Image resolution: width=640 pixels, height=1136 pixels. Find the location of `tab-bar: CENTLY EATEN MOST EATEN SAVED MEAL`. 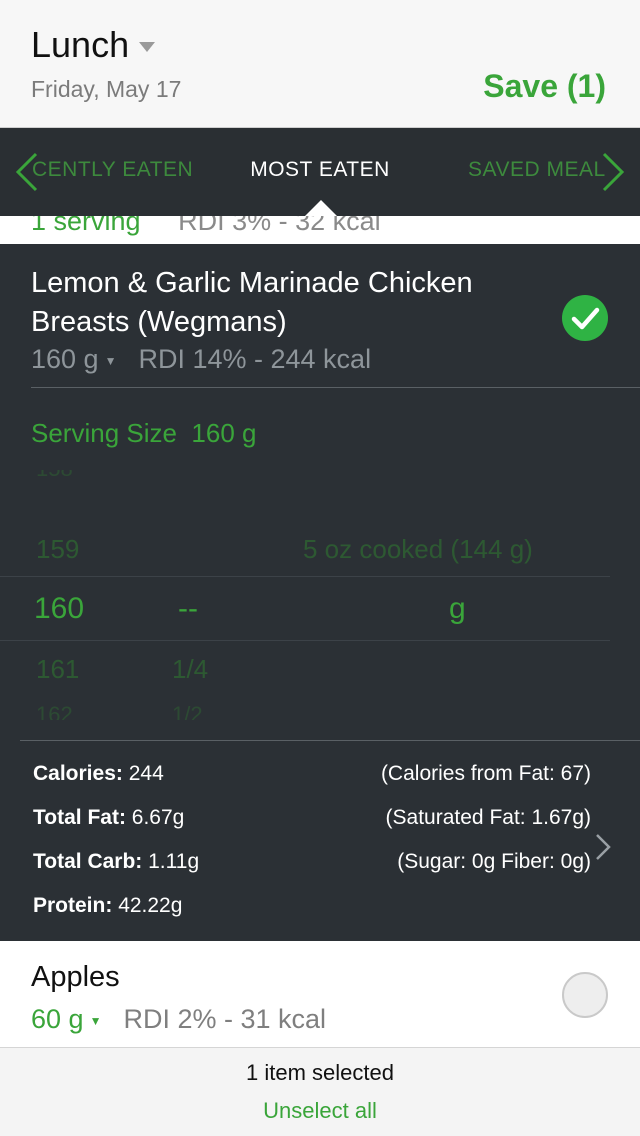

tab-bar: CENTLY EATEN MOST EATEN SAVED MEAL is located at coordinates (320, 172).